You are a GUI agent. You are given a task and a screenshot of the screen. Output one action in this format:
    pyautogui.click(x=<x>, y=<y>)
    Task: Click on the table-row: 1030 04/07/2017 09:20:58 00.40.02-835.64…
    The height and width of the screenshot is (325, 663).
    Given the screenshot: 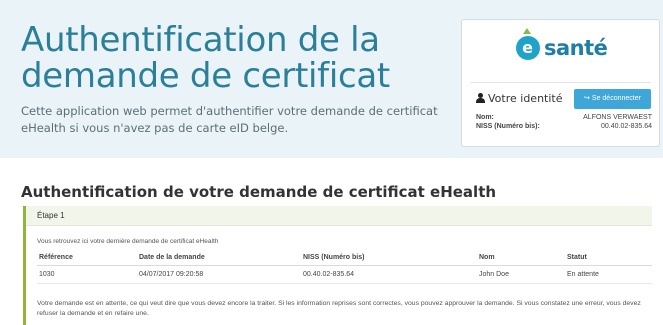 What is the action you would take?
    pyautogui.click(x=344, y=274)
    